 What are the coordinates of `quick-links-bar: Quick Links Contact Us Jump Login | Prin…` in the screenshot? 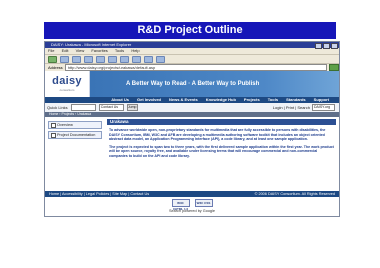 It's located at (192, 107).